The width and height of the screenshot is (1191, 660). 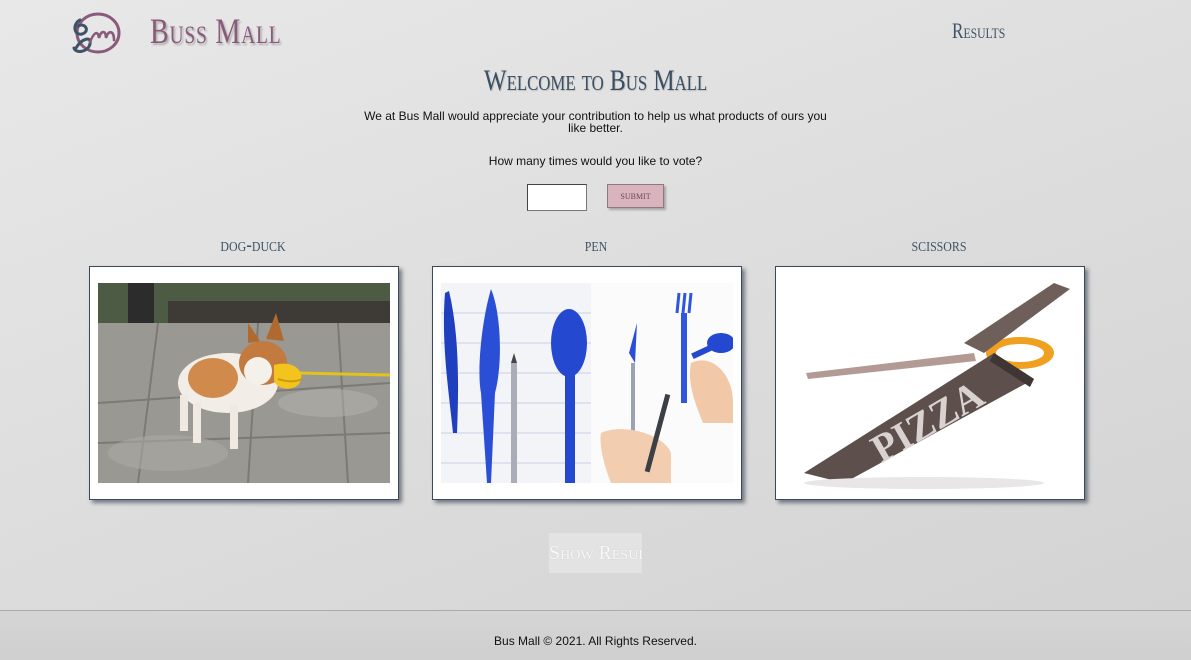 What do you see at coordinates (930, 388) in the screenshot?
I see `scissors-image: PIZZA` at bounding box center [930, 388].